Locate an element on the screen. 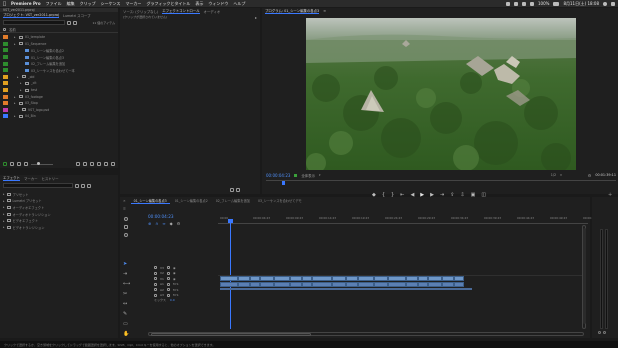 Image resolution: width=618 pixels, height=348 pixels. project-item: ▸ test is located at coordinates (60, 90).